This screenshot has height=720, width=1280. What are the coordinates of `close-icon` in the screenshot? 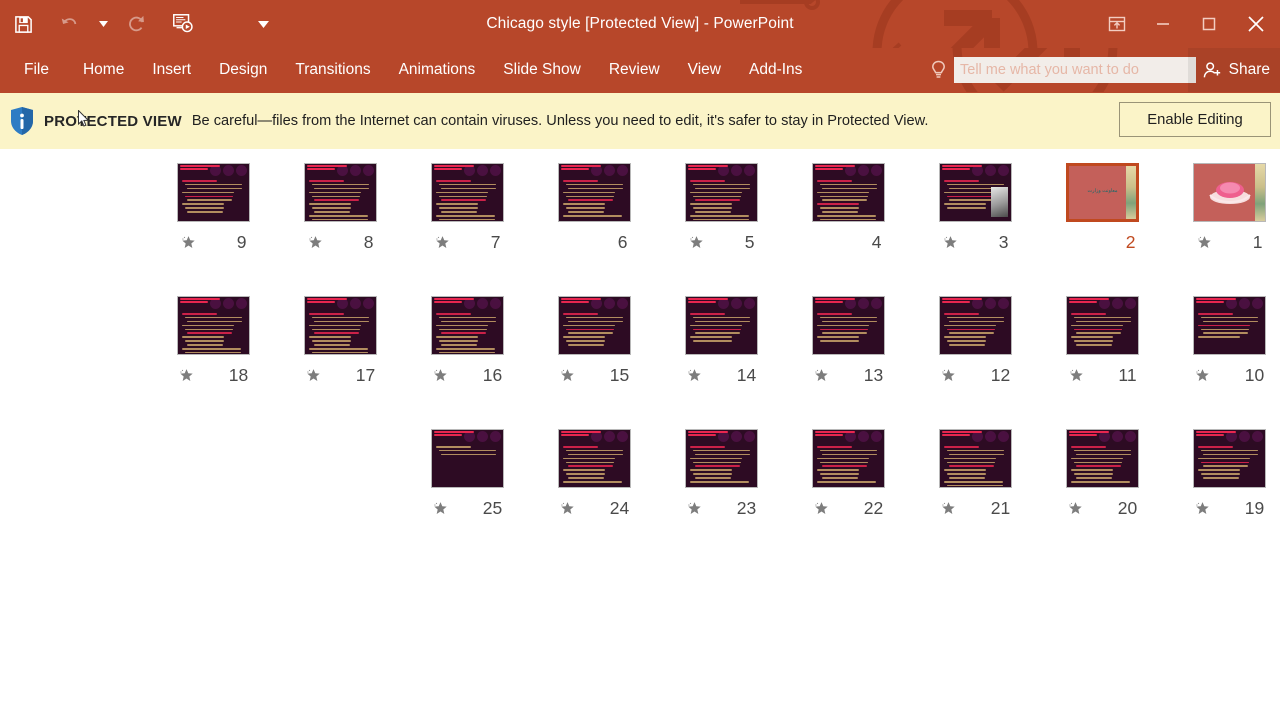 It's located at (1256, 24).